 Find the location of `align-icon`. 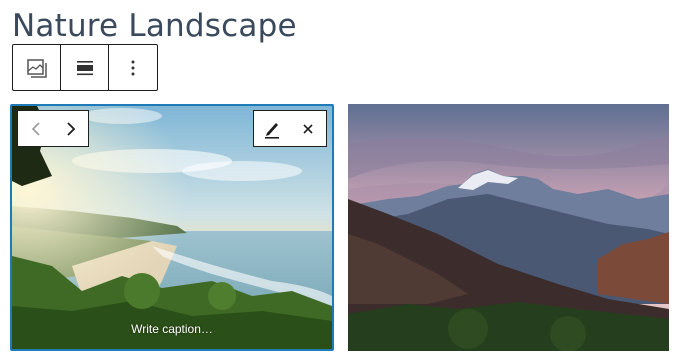

align-icon is located at coordinates (84, 67).